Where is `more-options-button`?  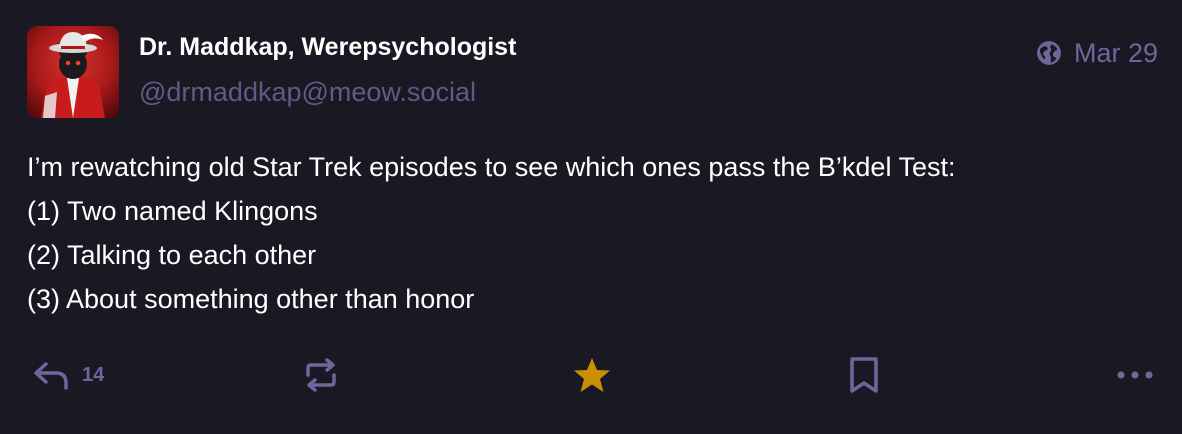
more-options-button is located at coordinates (1135, 375).